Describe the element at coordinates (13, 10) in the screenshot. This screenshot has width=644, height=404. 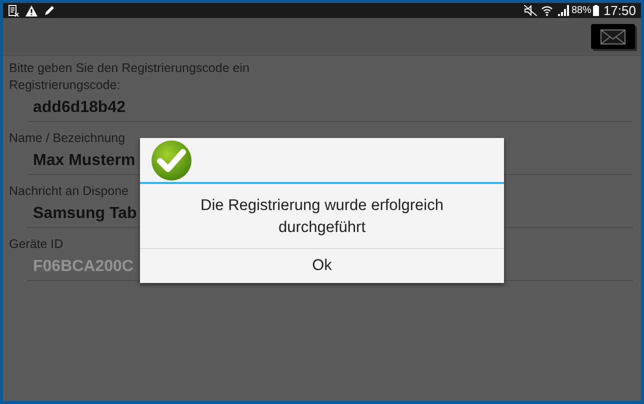
I see `sim-card-icon` at that location.